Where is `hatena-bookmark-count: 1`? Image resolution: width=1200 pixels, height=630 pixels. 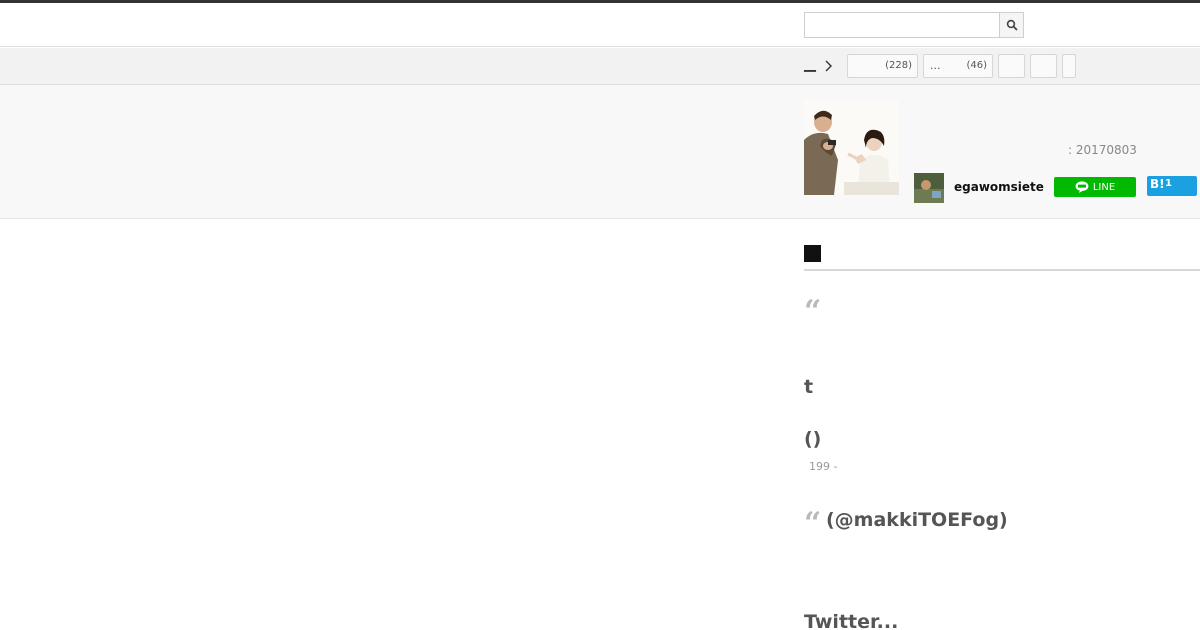
hatena-bookmark-count: 1 is located at coordinates (1168, 183).